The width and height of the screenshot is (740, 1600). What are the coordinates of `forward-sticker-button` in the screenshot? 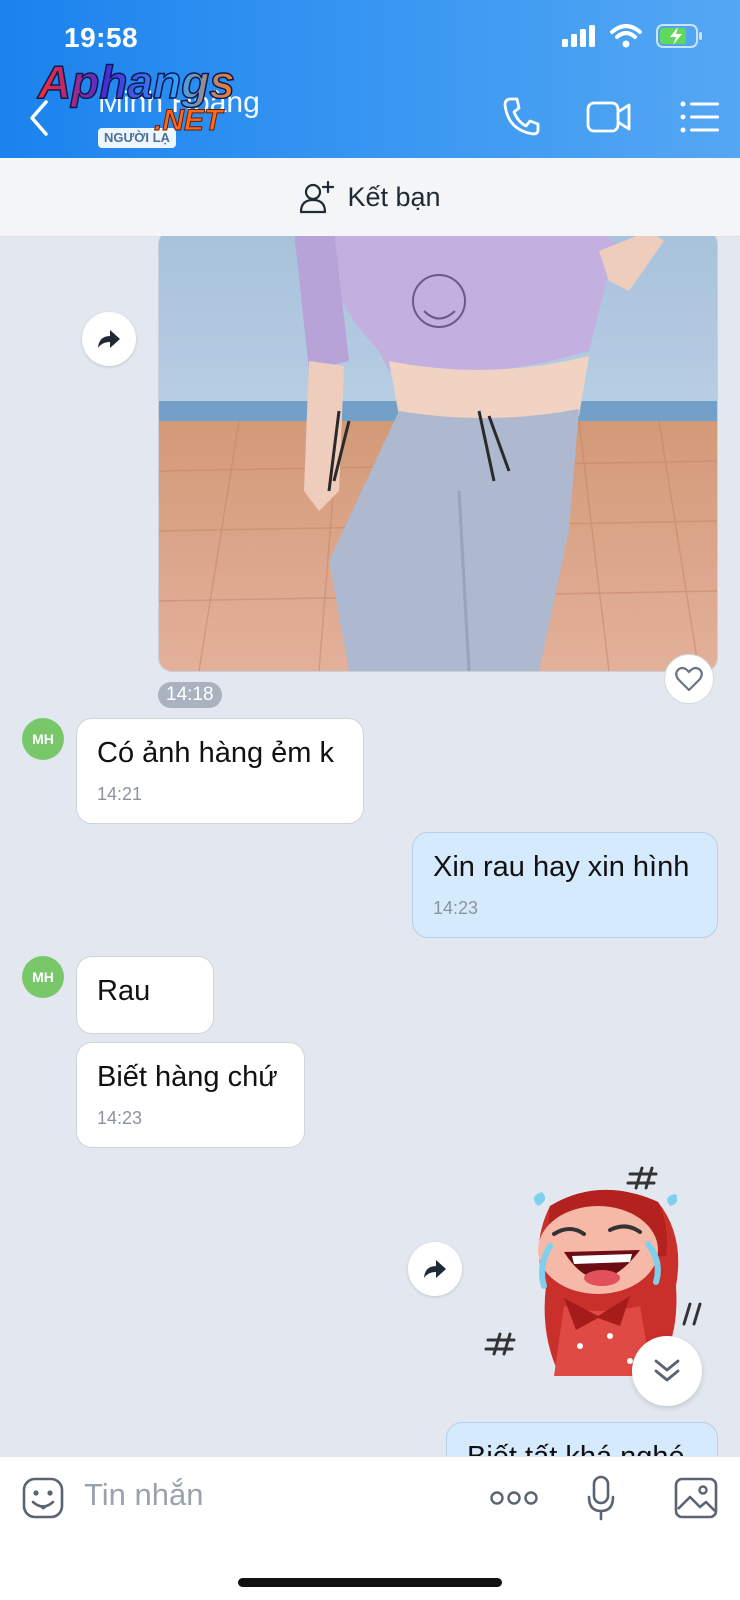 It's located at (435, 1269).